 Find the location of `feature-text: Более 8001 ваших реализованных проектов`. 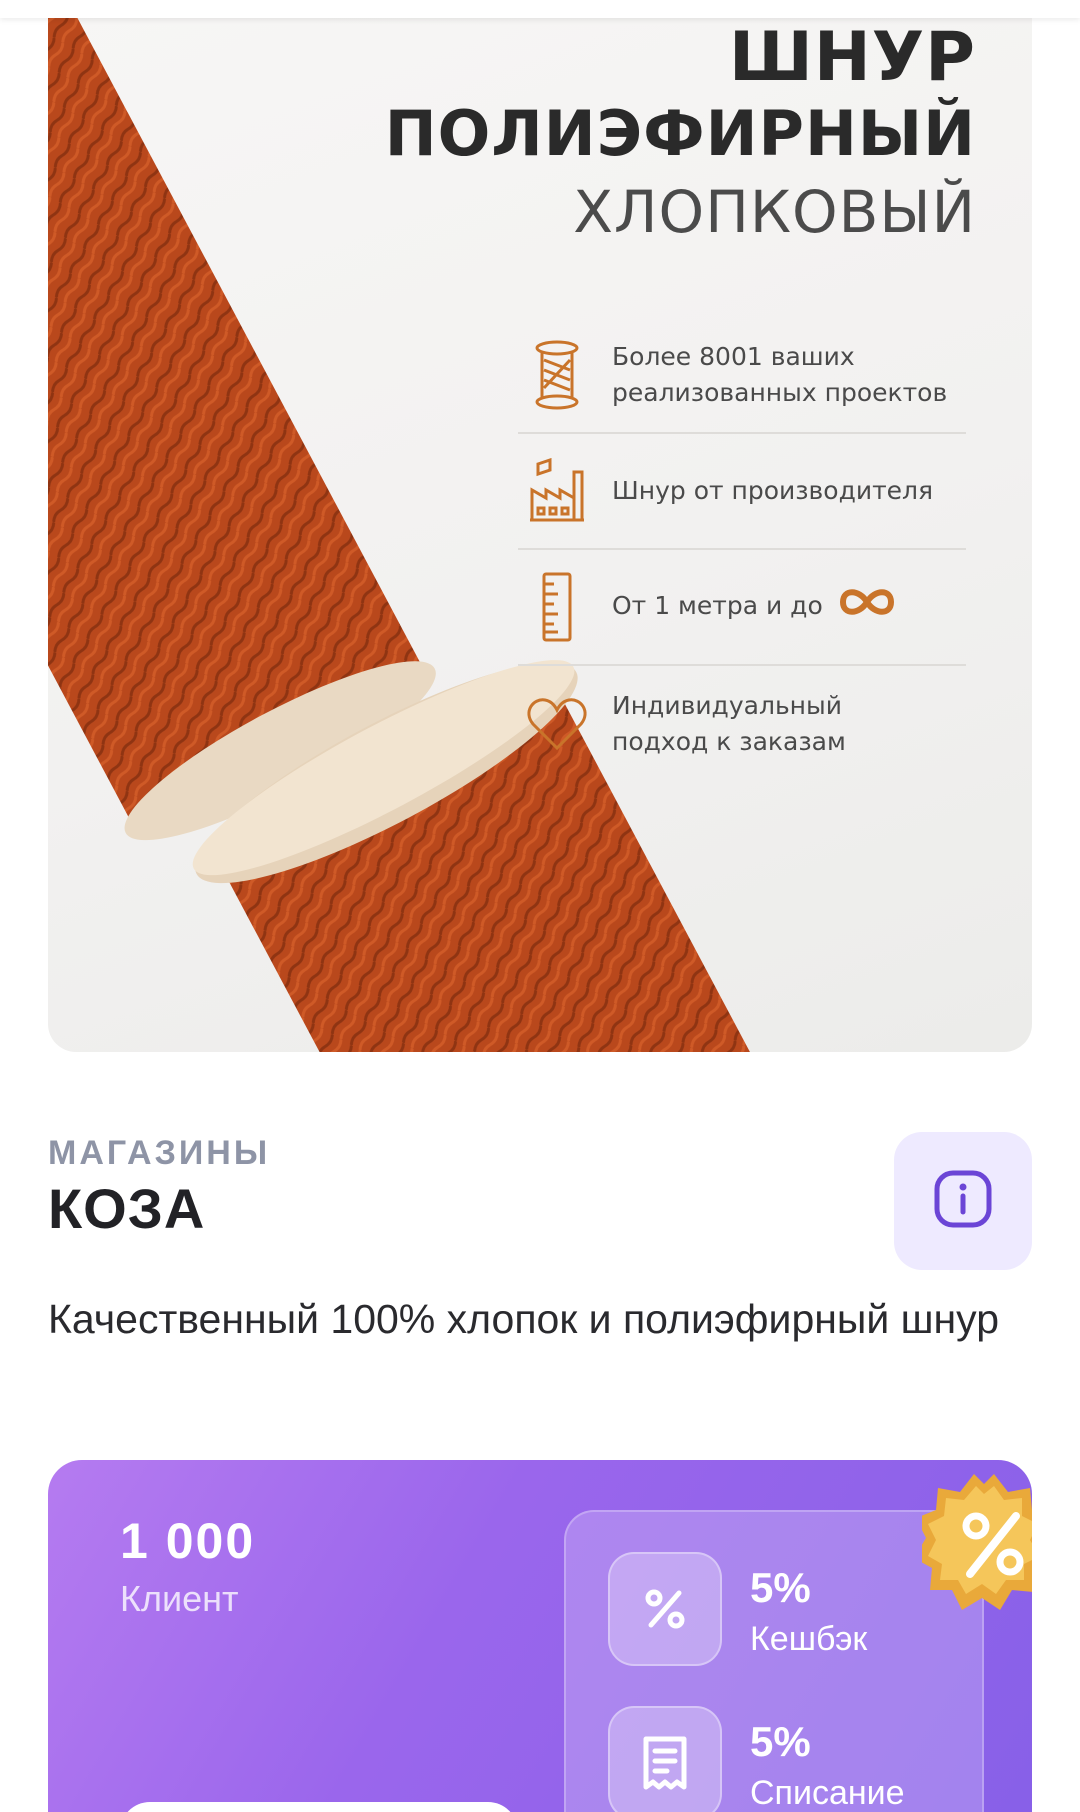

feature-text: Более 8001 ваших реализованных проектов is located at coordinates (780, 374).